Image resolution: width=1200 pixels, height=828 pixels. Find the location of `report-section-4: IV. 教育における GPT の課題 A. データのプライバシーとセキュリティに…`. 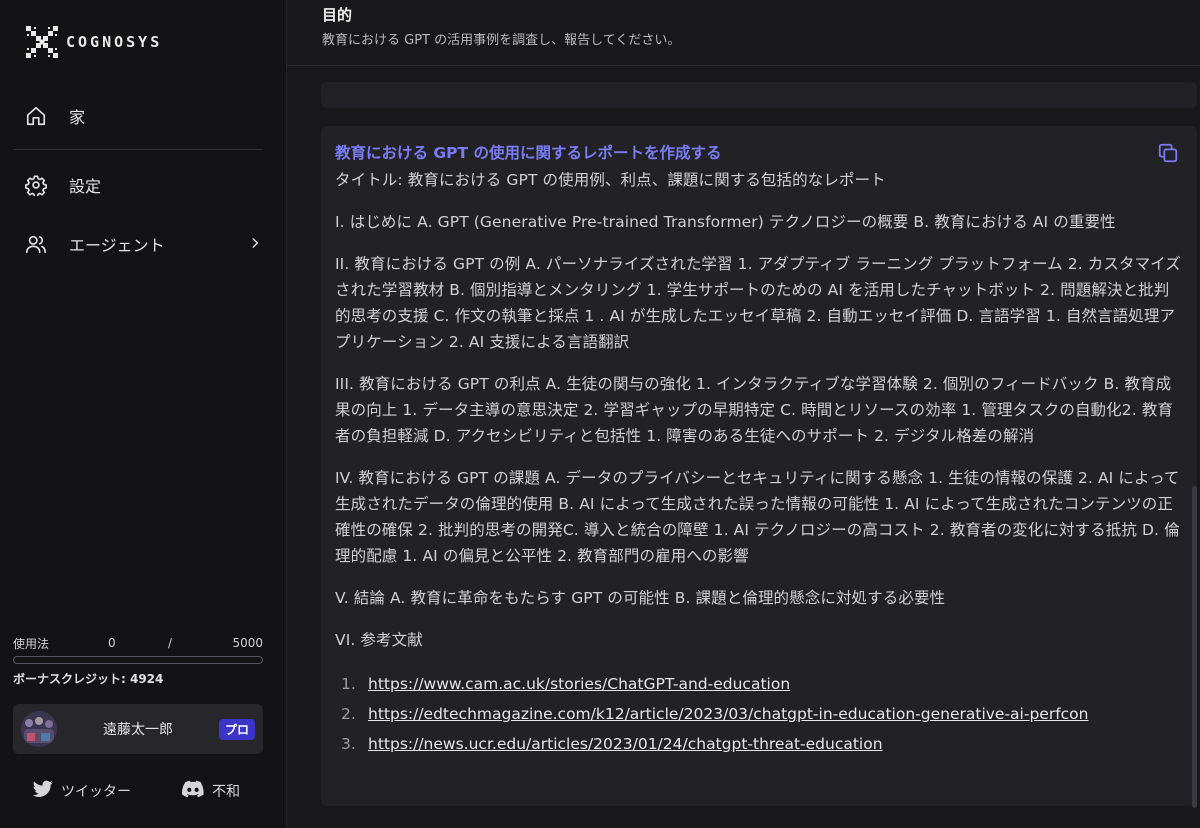

report-section-4: IV. 教育における GPT の課題 A. データのプライバシーとセキュリティに… is located at coordinates (757, 517).